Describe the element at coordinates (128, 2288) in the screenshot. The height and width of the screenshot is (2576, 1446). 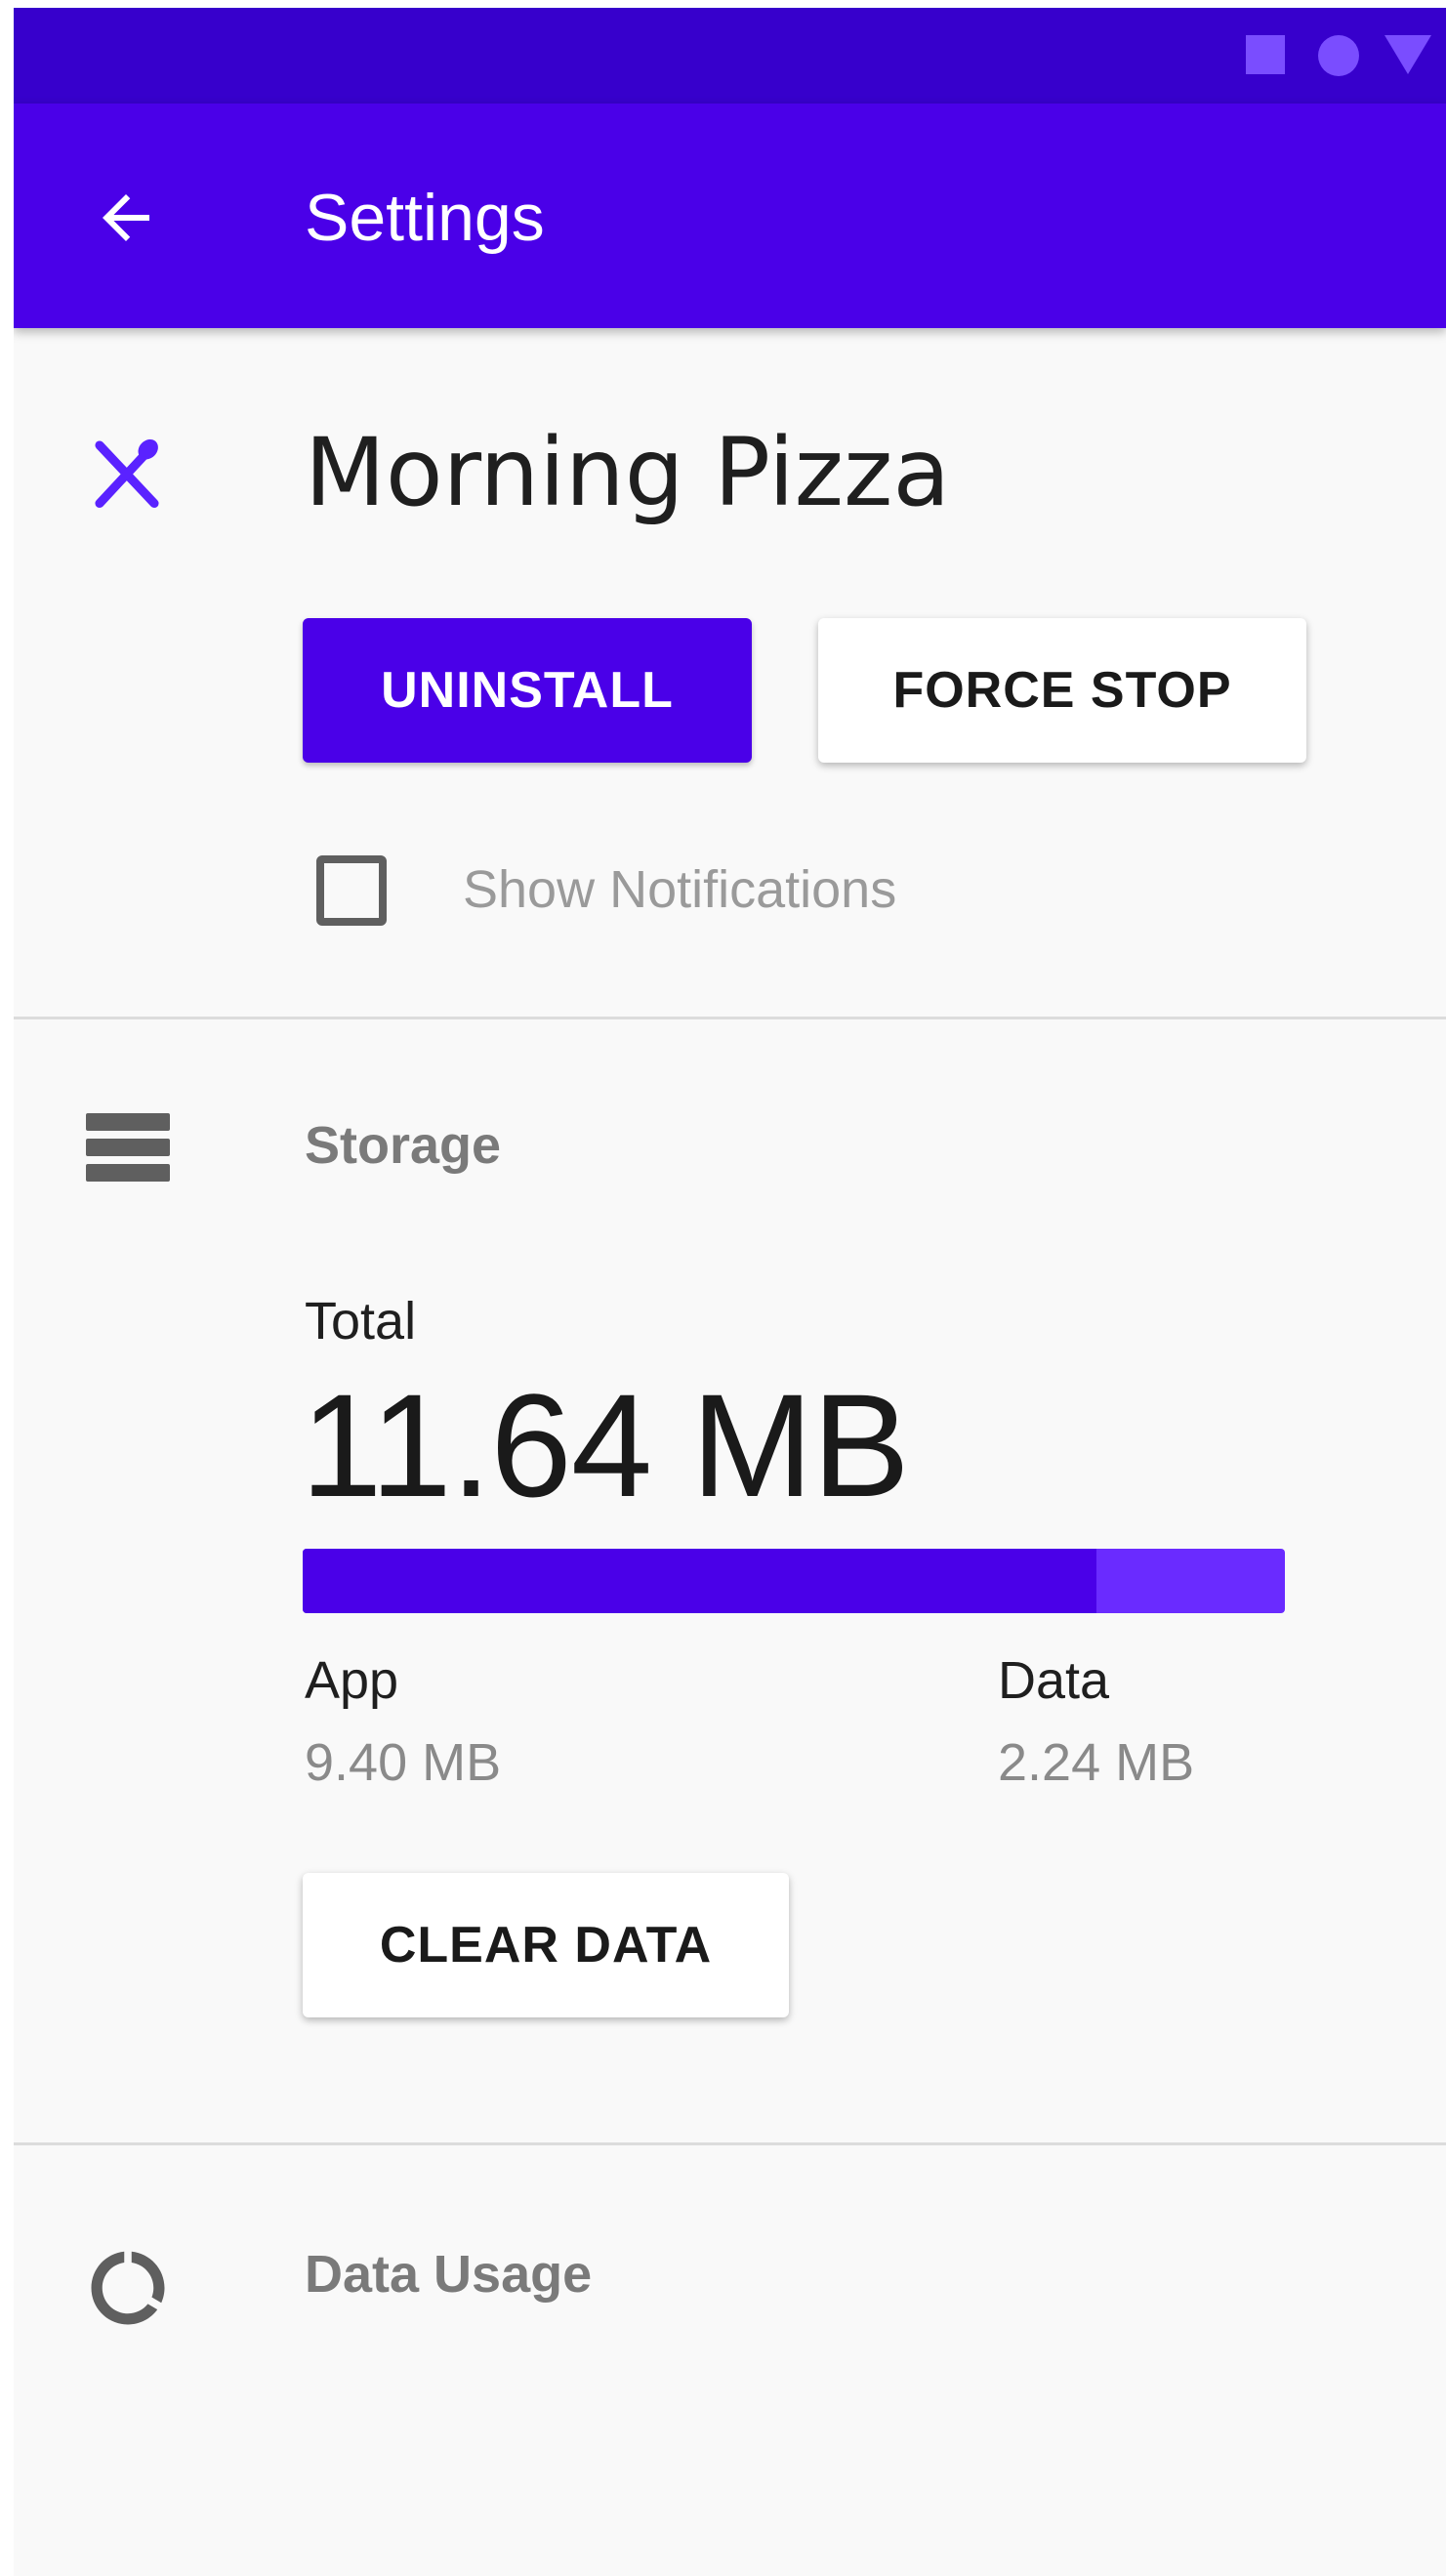
I see `data-usage-icon` at that location.